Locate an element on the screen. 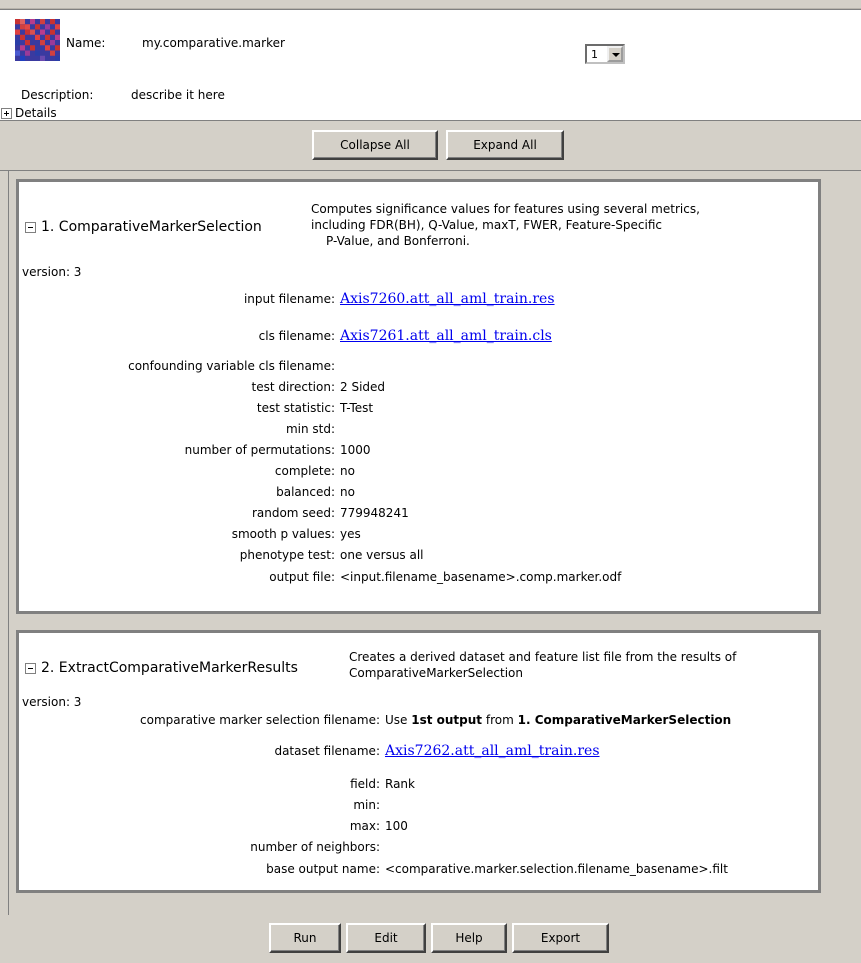 This screenshot has height=963, width=861. param-row: confounding variable cls filename: is located at coordinates (414, 367).